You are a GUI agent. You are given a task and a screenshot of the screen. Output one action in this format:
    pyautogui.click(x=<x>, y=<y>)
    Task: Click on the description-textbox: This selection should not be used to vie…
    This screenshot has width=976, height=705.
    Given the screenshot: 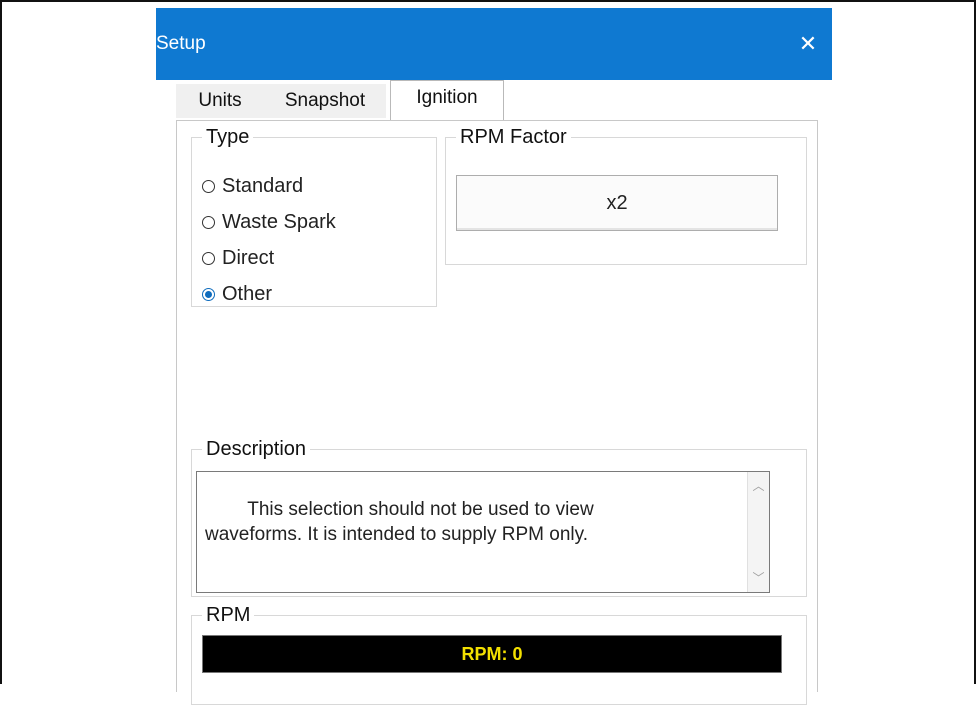 What is the action you would take?
    pyautogui.click(x=483, y=532)
    